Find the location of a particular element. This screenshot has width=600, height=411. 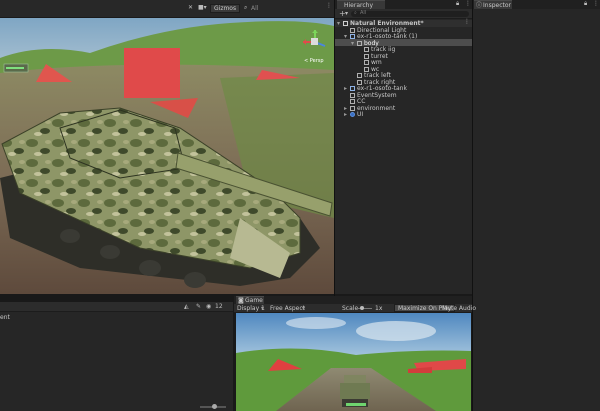

game-render is located at coordinates (353, 362).